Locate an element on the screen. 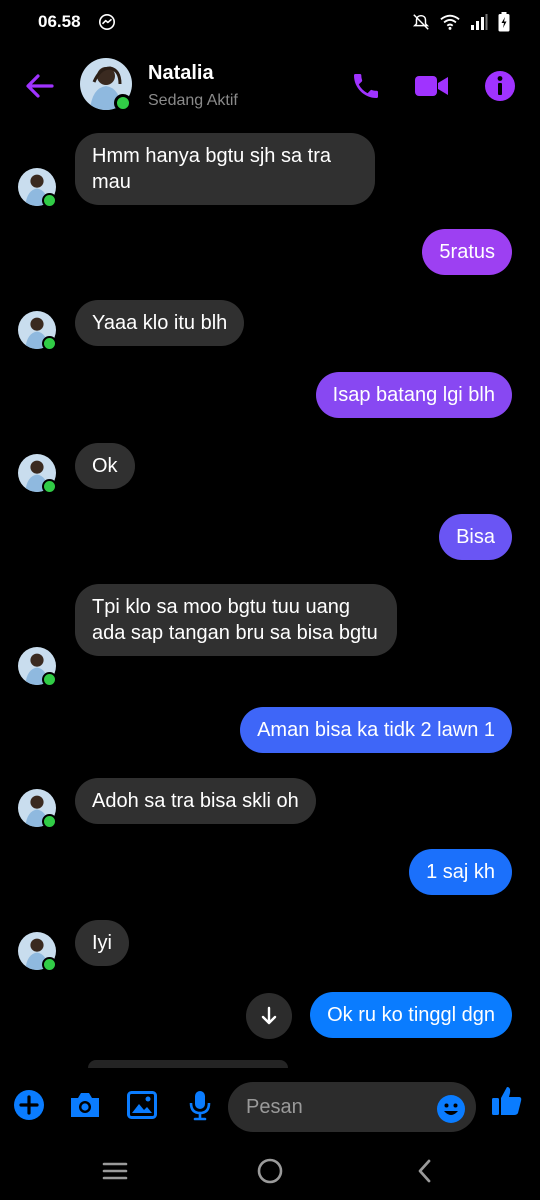  camera-icon is located at coordinates (85, 1105).